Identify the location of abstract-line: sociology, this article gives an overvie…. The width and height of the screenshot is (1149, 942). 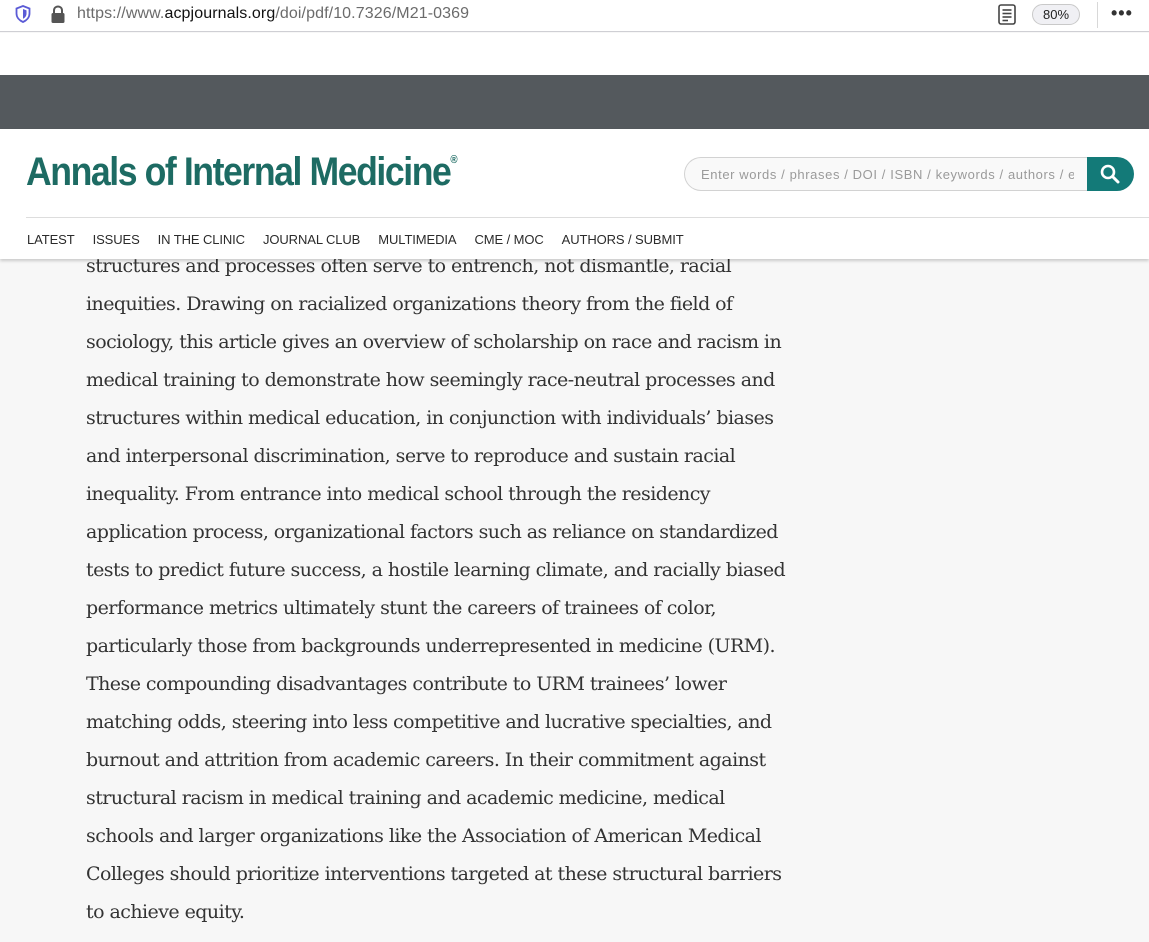
(434, 342).